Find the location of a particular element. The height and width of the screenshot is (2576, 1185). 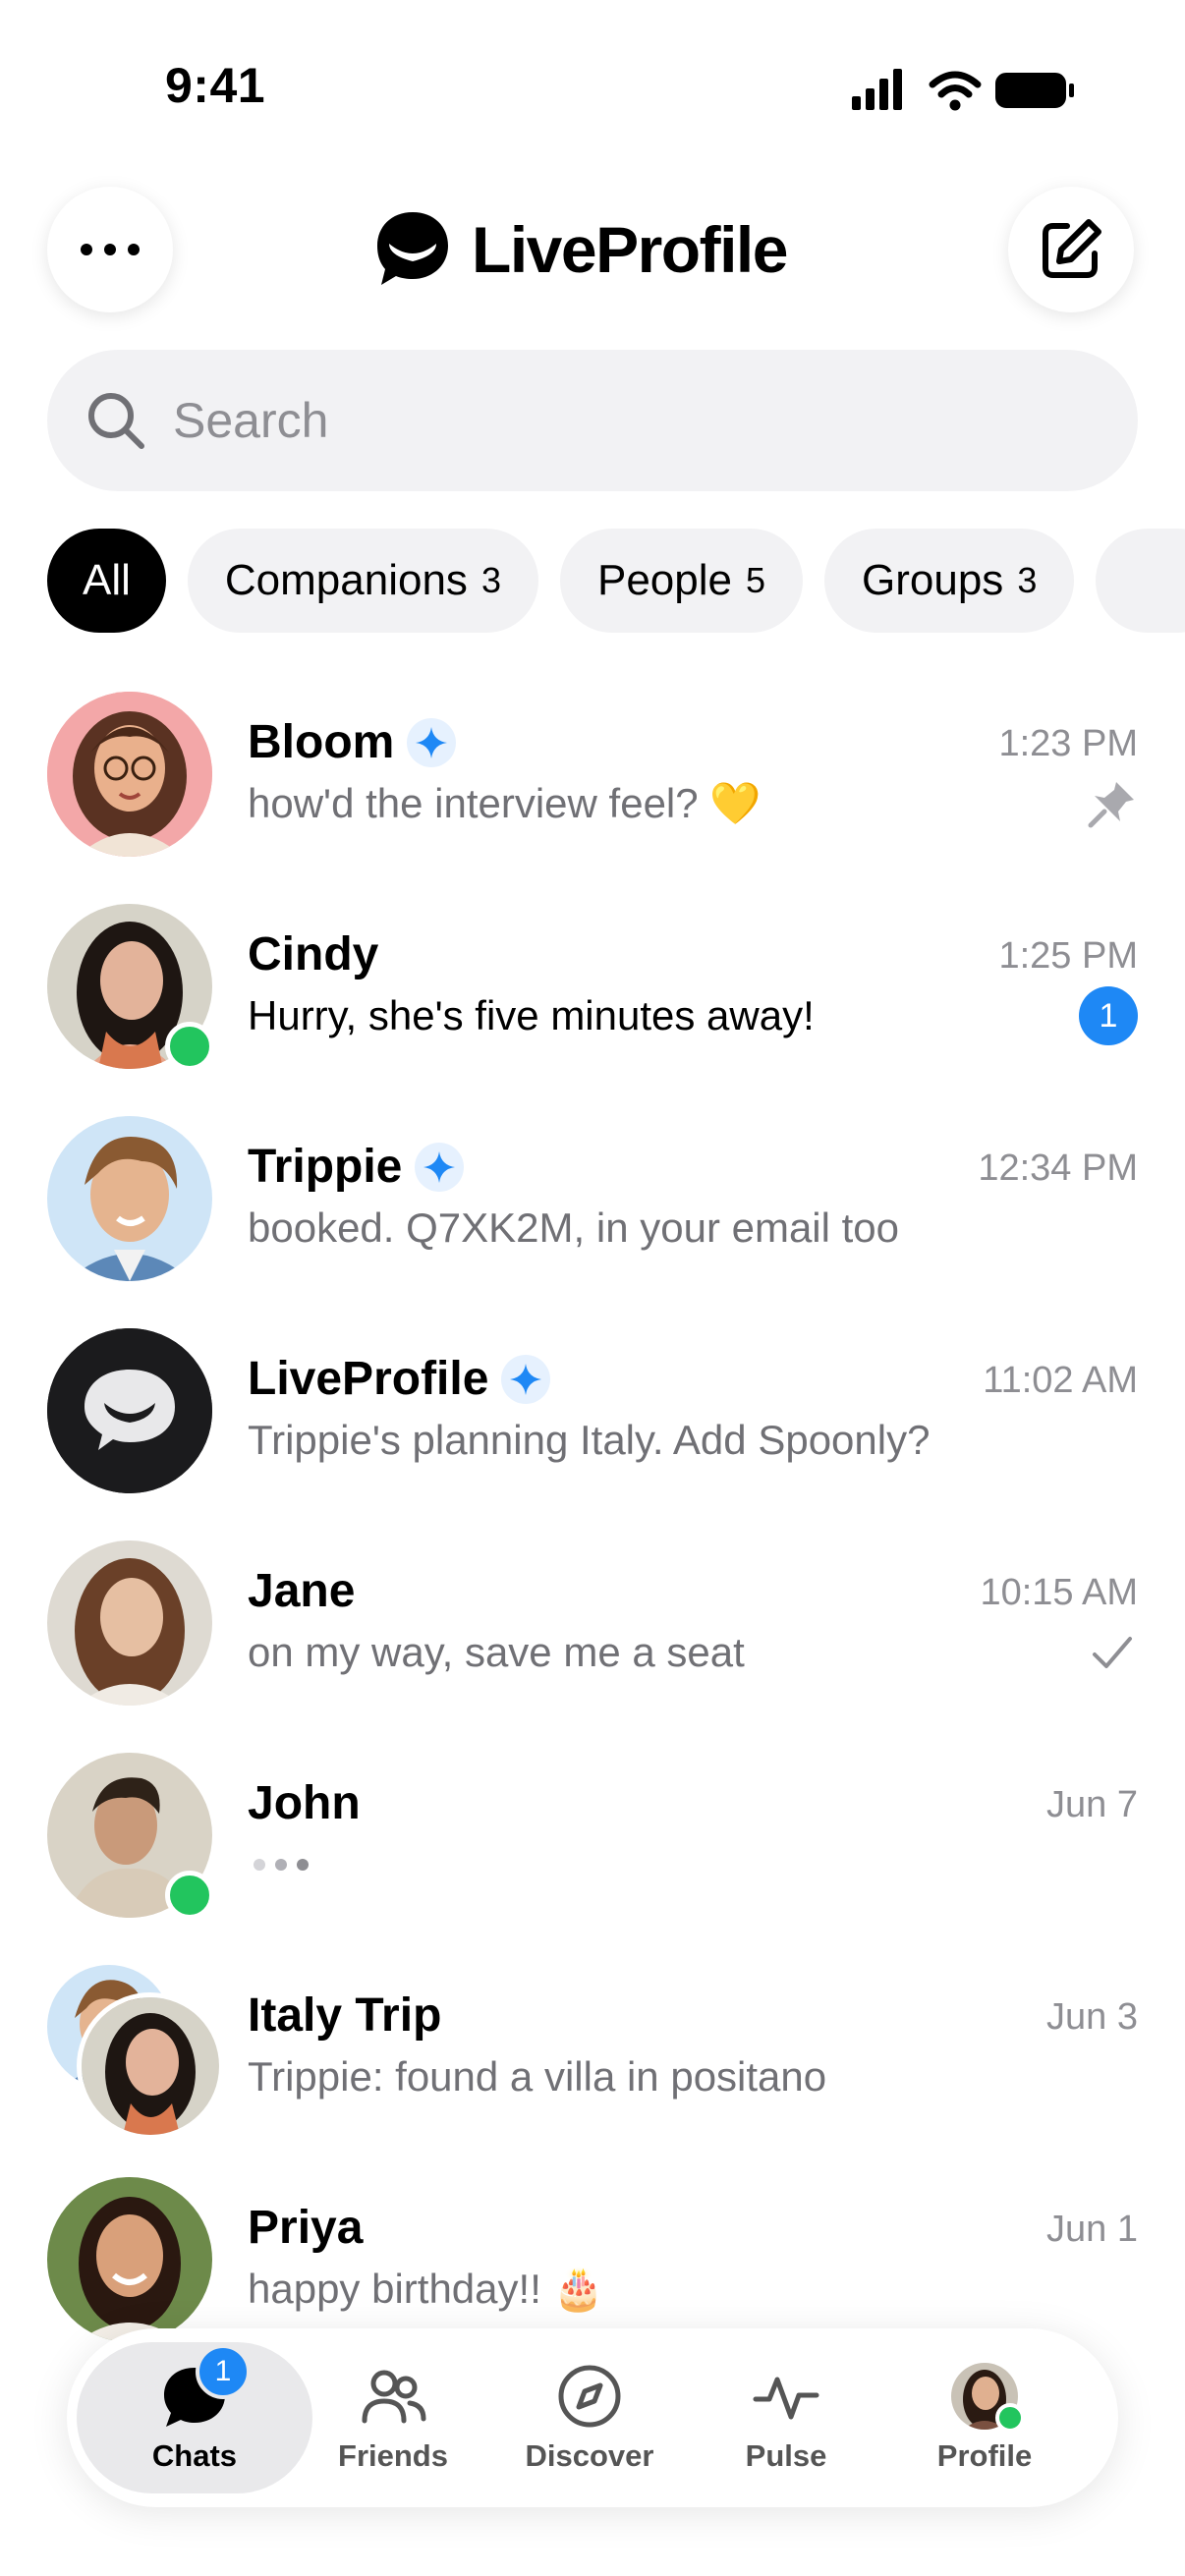

compose-icon is located at coordinates (1072, 248).